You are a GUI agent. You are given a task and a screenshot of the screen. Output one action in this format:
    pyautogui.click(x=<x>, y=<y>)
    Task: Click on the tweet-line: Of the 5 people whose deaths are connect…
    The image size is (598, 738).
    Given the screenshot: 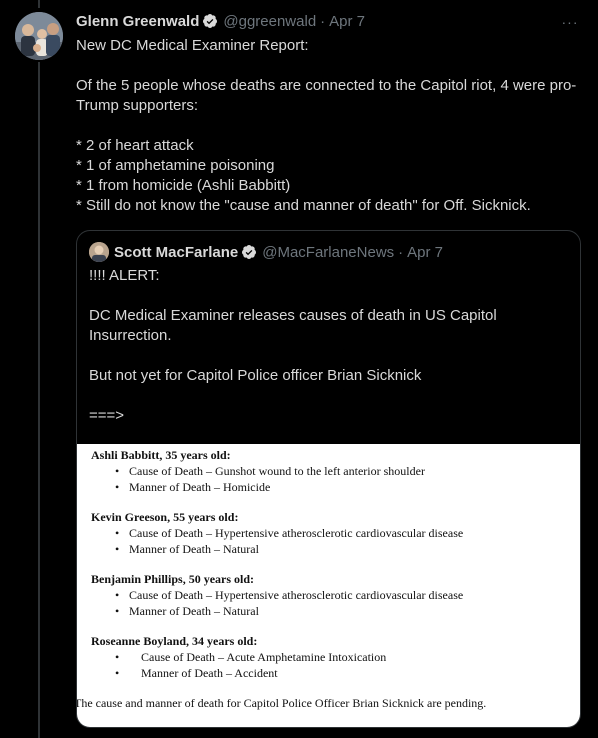 What is the action you would take?
    pyautogui.click(x=326, y=95)
    